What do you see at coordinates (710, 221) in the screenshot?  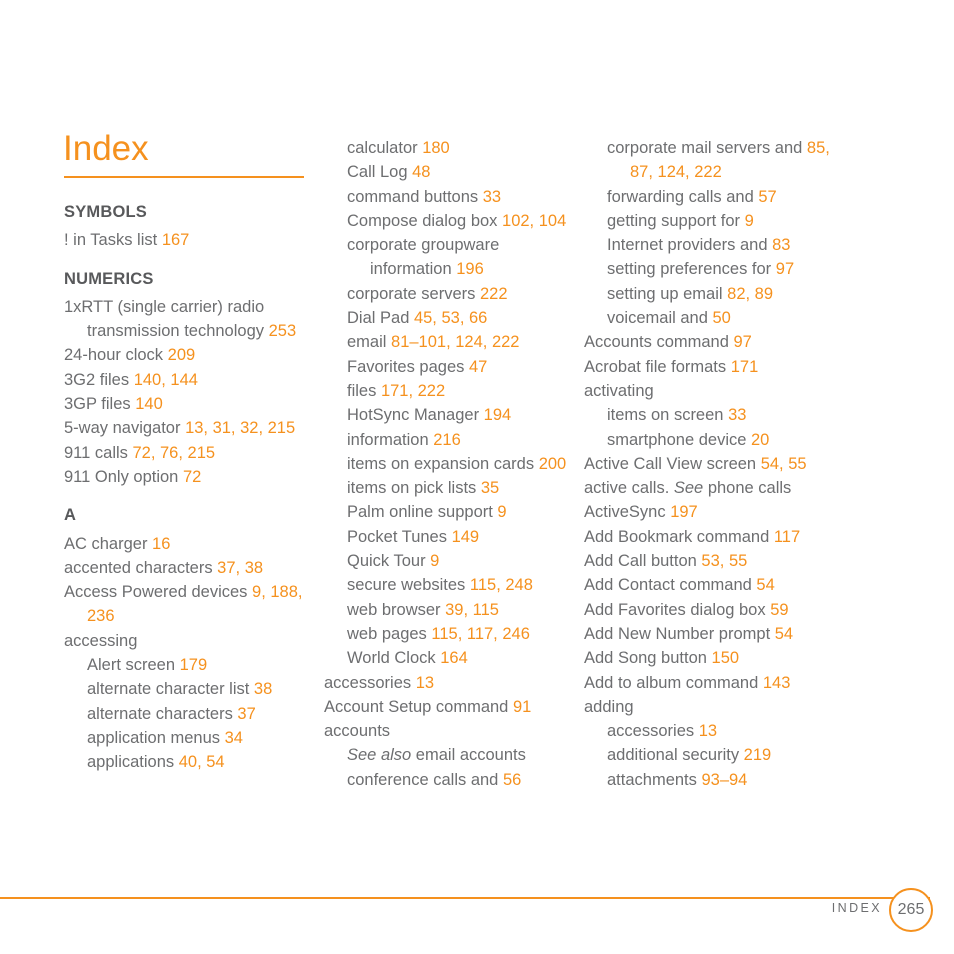 I see `index-entry: getting support for 9` at bounding box center [710, 221].